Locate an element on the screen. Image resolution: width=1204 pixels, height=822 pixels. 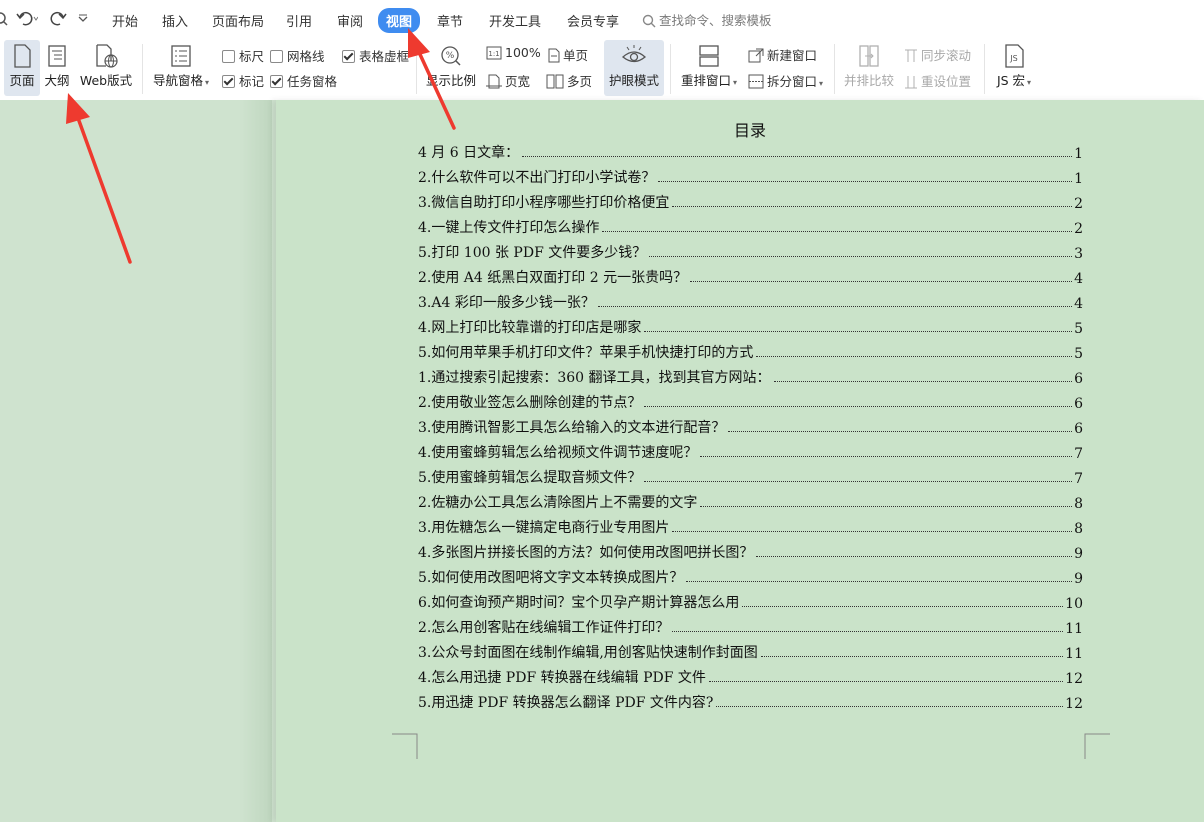
toc-entry: 5.用迅捷 PDF 转换器怎么翻译 PDF 文件内容? 12 is located at coordinates (750, 702).